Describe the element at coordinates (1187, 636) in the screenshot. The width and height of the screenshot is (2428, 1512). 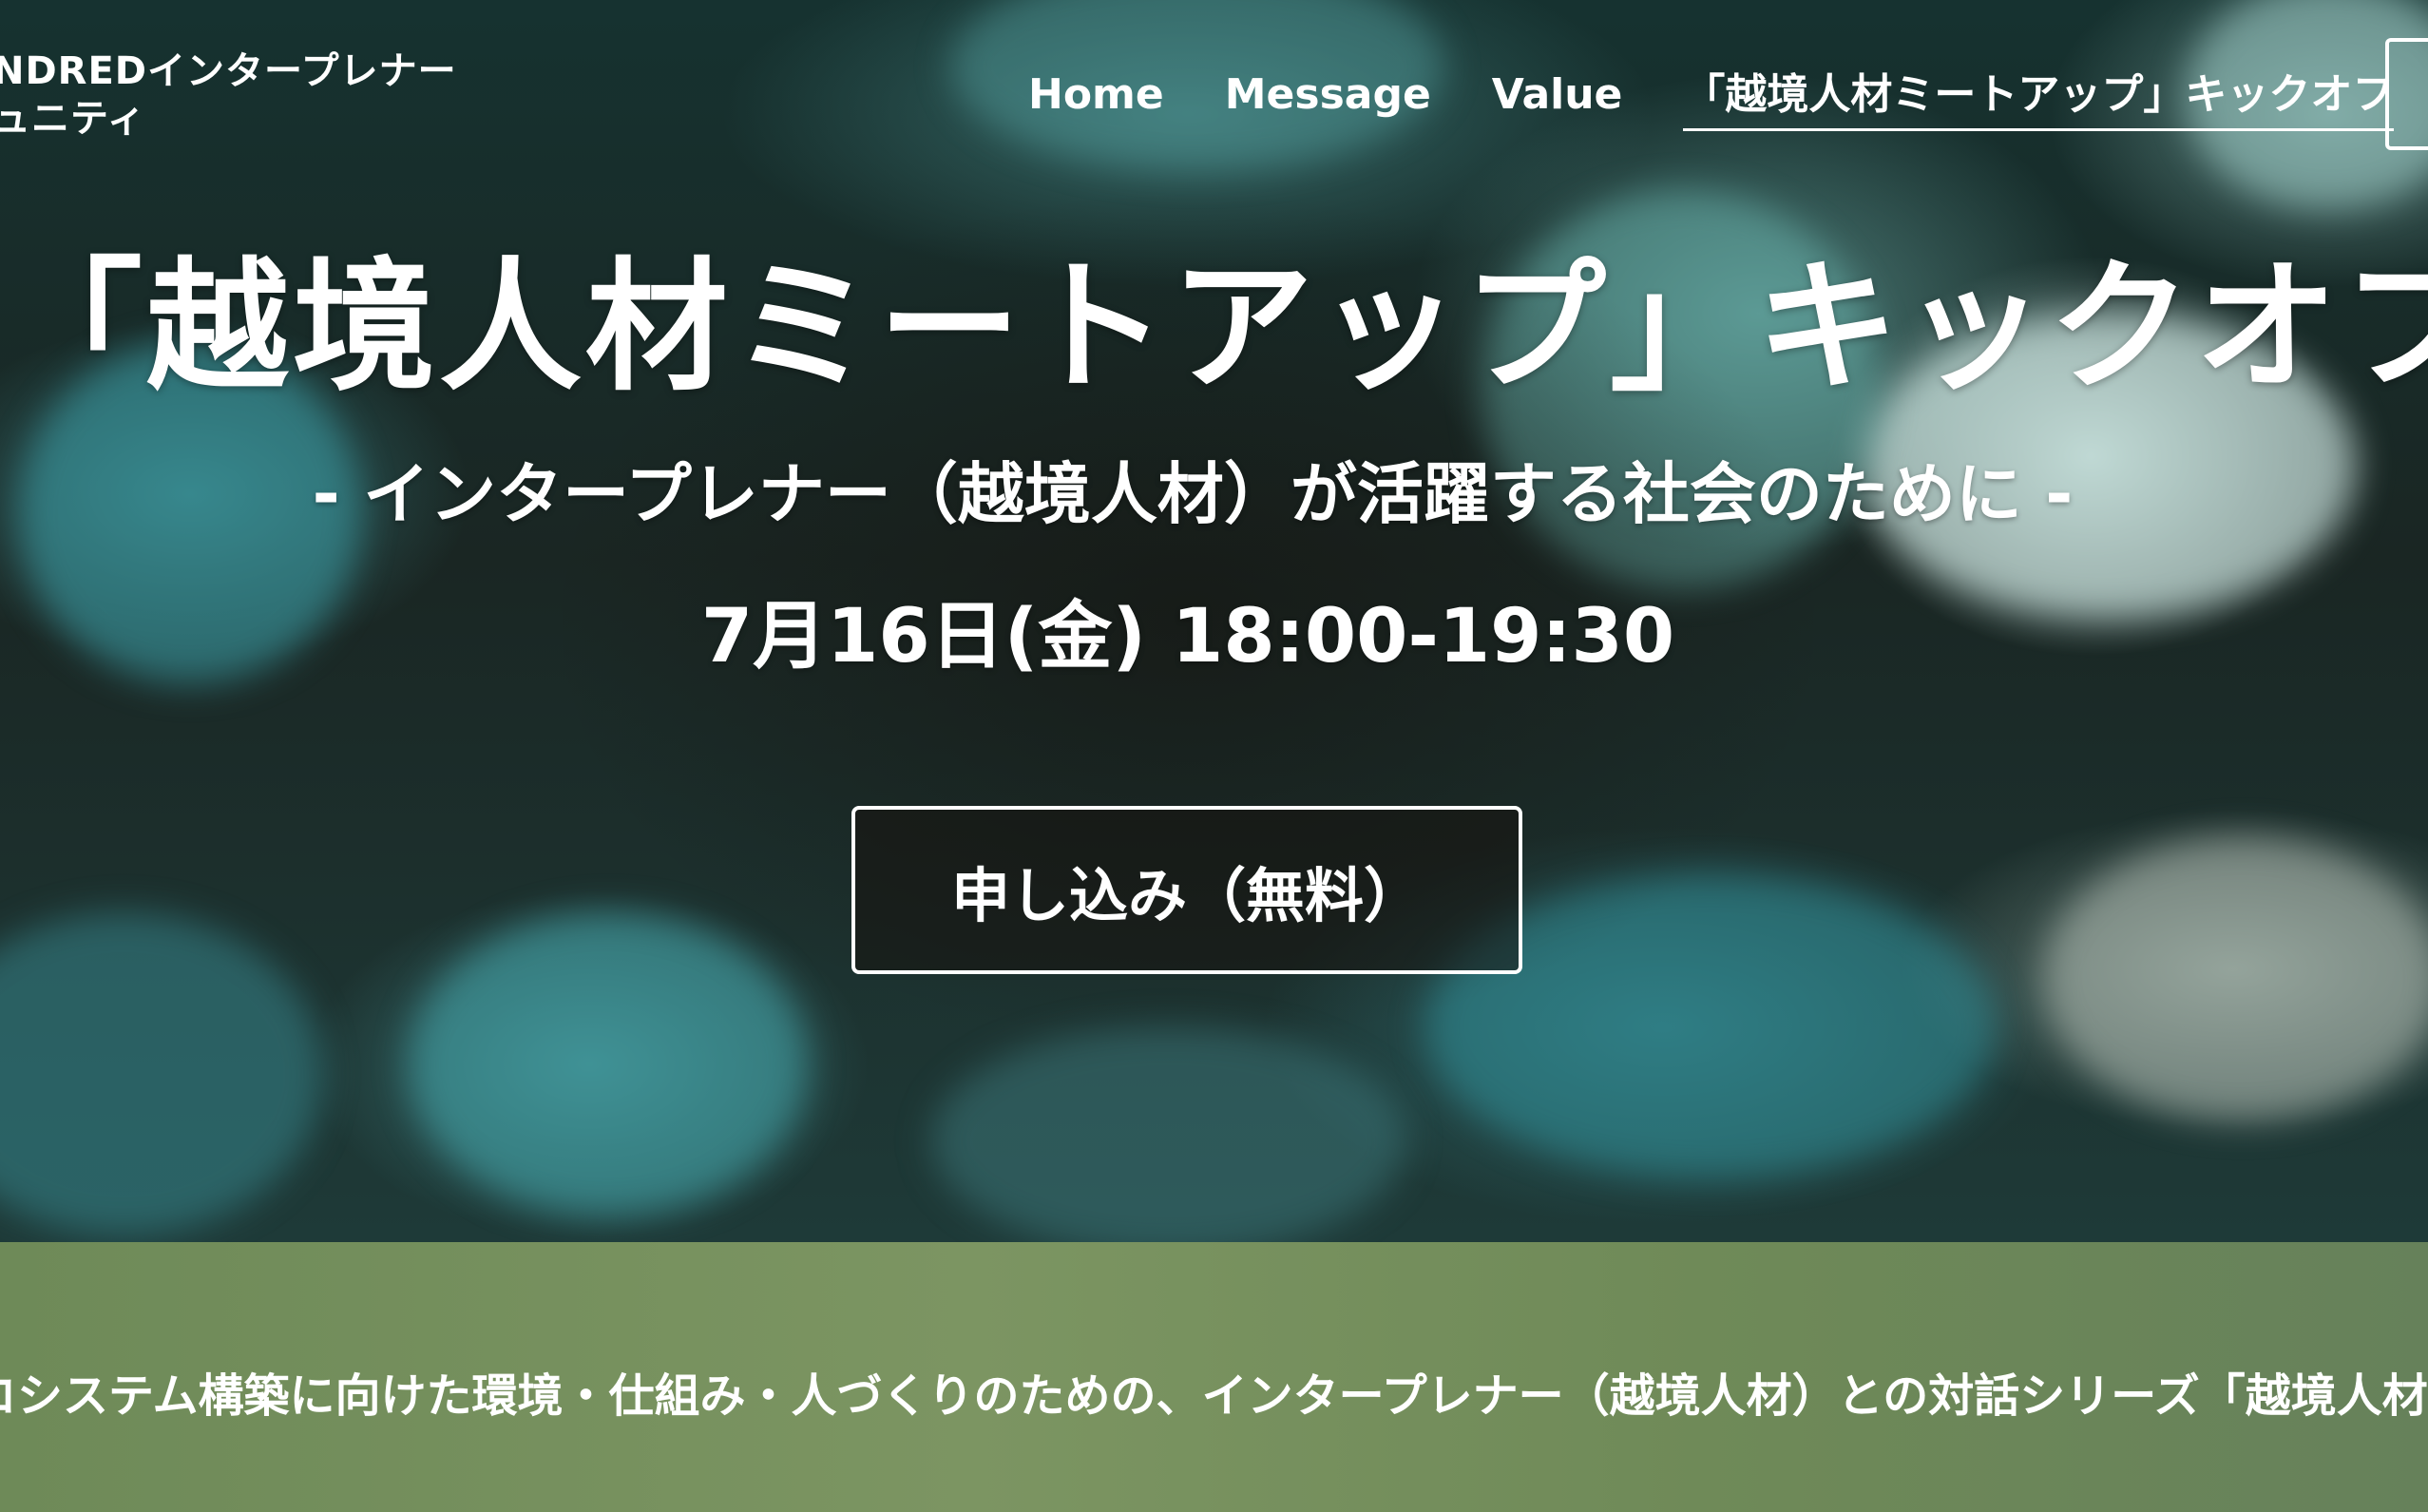
I see `event-date: 7月16日(金) 18:00-19:30` at that location.